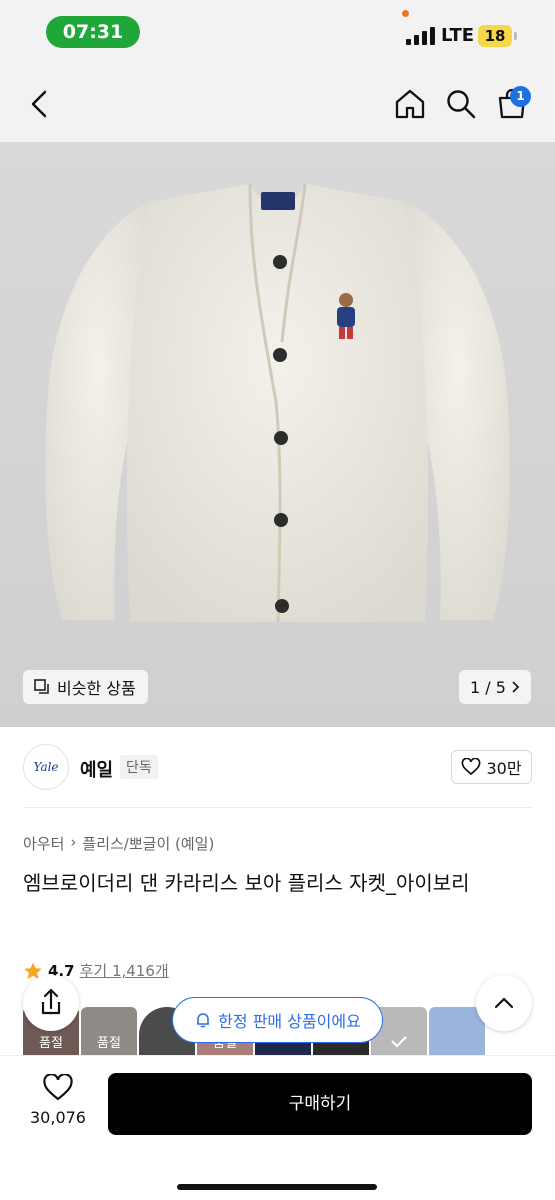  Describe the element at coordinates (46, 767) in the screenshot. I see `brand-logo: Yale` at that location.